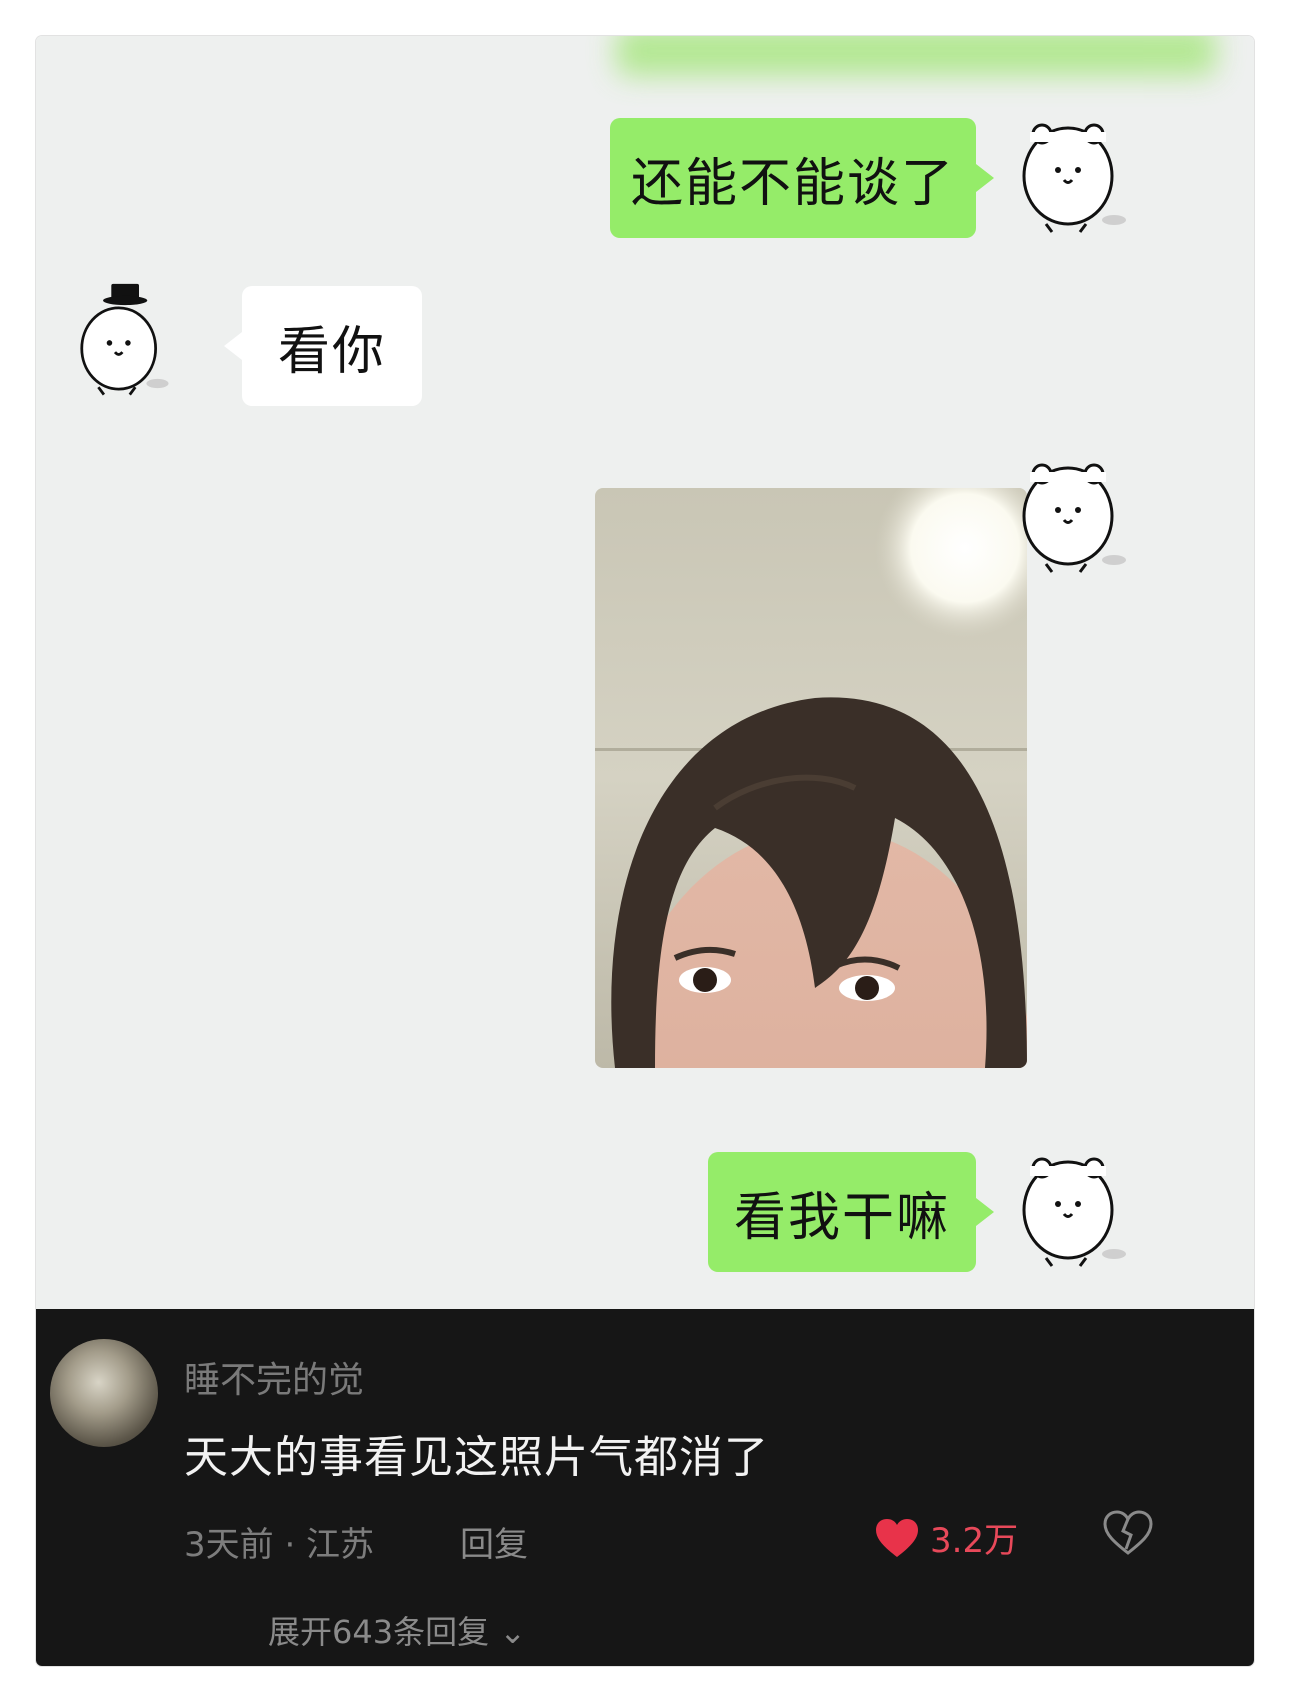  I want to click on comment-meta: 3天前 · 江苏, so click(279, 1545).